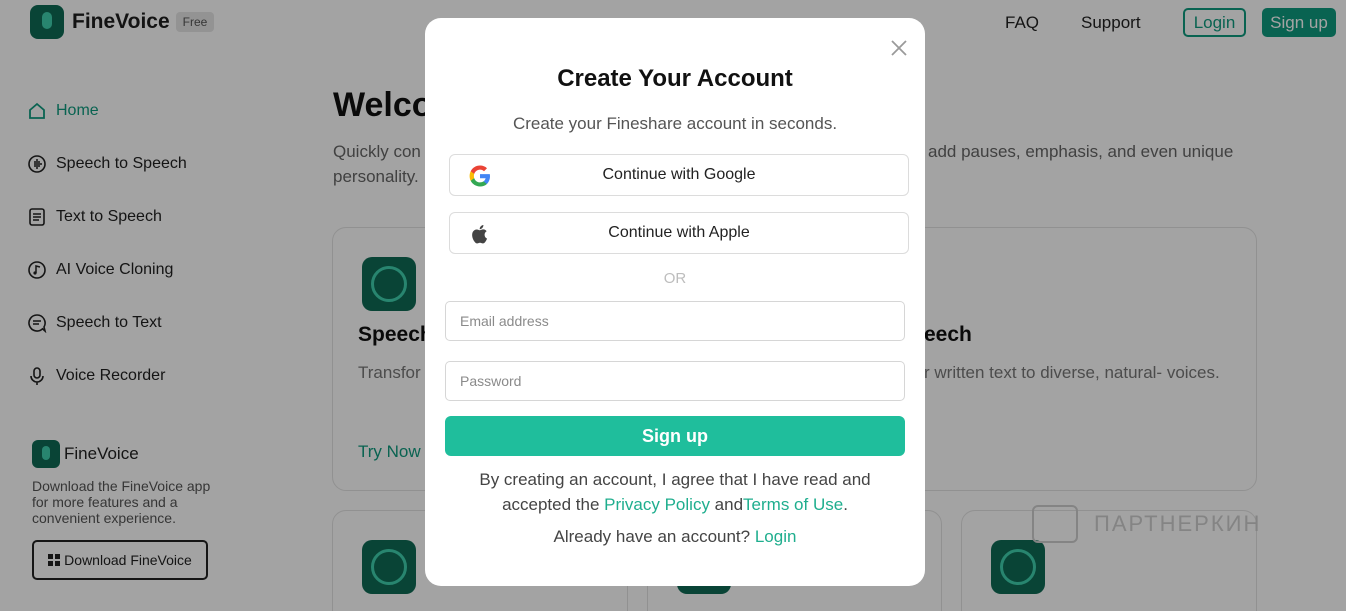  I want to click on or-separator: OR, so click(675, 278).